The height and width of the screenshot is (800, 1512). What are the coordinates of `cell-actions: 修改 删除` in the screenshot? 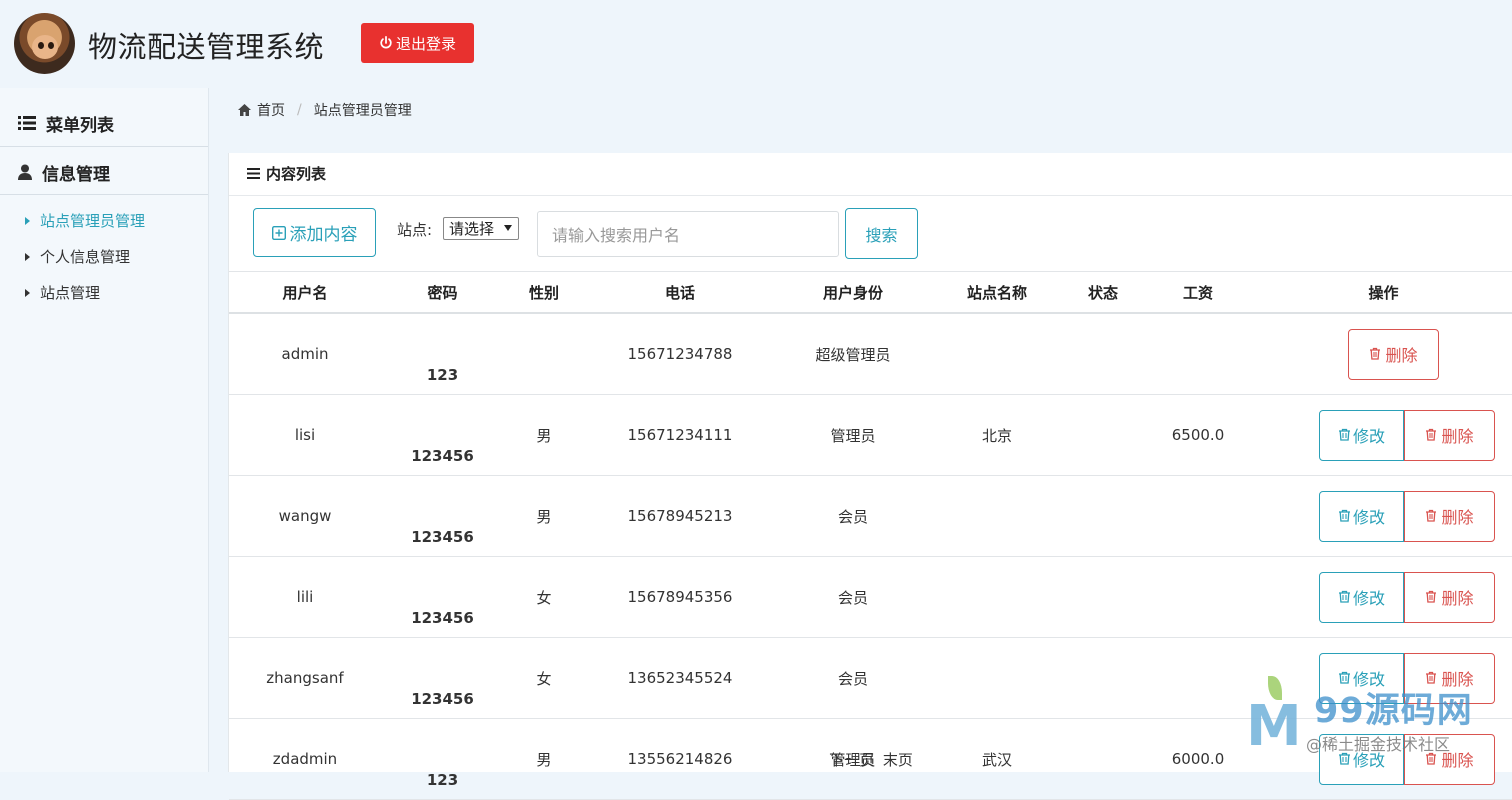 It's located at (1383, 597).